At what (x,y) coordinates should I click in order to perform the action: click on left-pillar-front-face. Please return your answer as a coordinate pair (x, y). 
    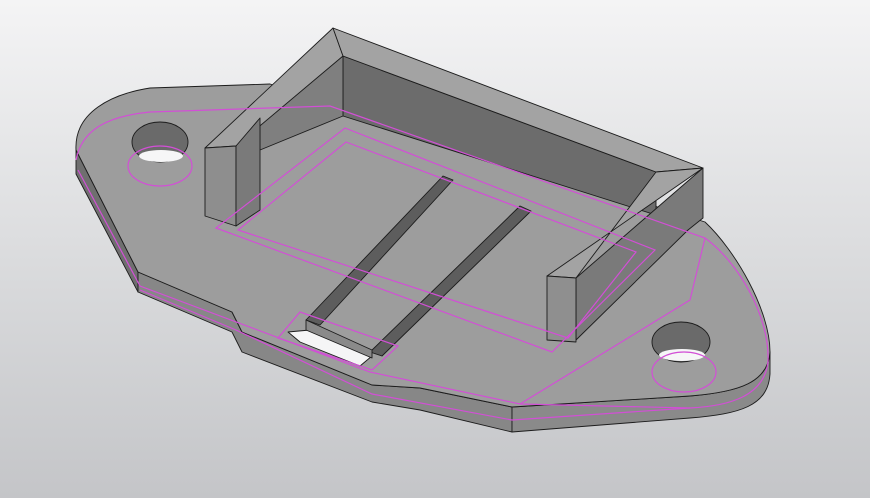
    Looking at the image, I should click on (220, 186).